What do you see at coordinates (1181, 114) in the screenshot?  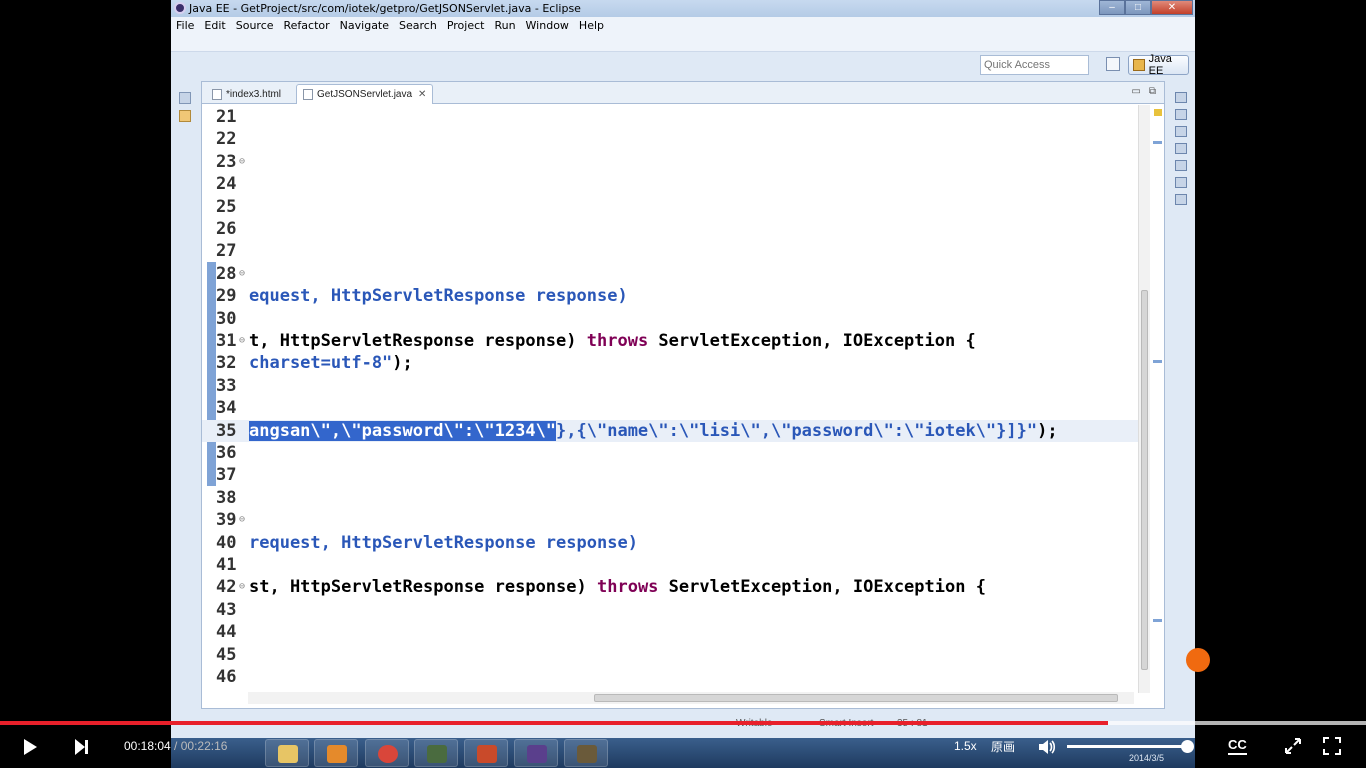 I see `task-list-icon` at bounding box center [1181, 114].